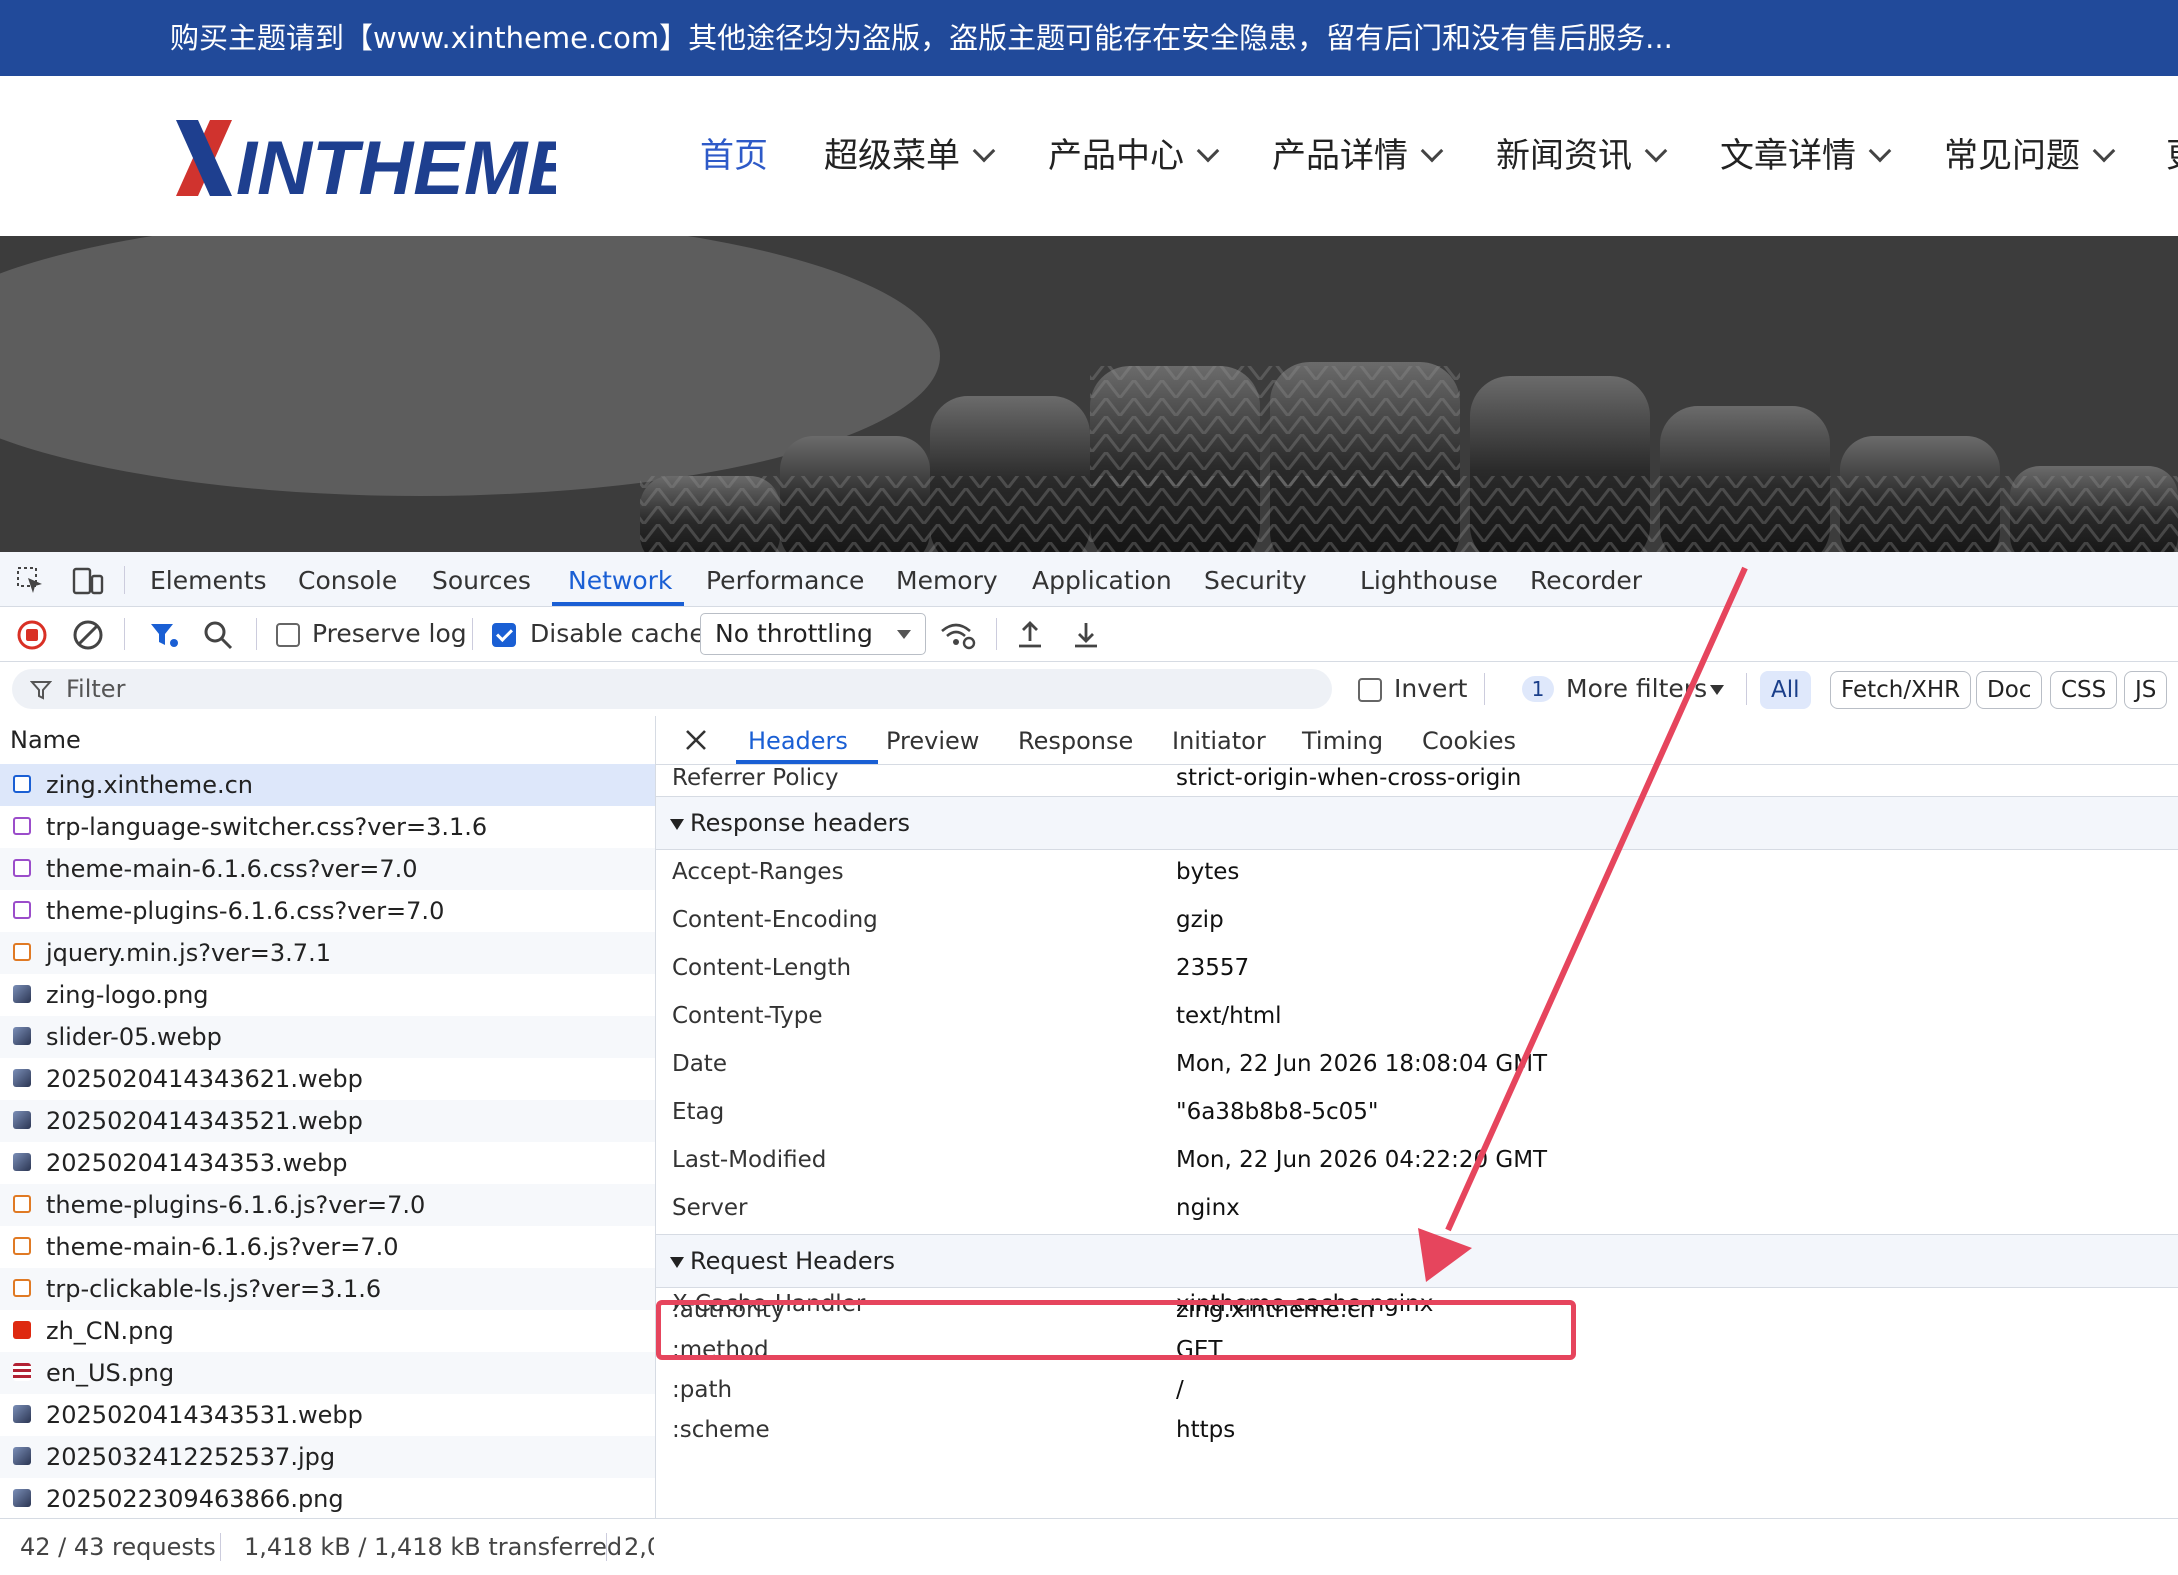 This screenshot has height=1575, width=2178. Describe the element at coordinates (218, 635) in the screenshot. I see `search-icon` at that location.